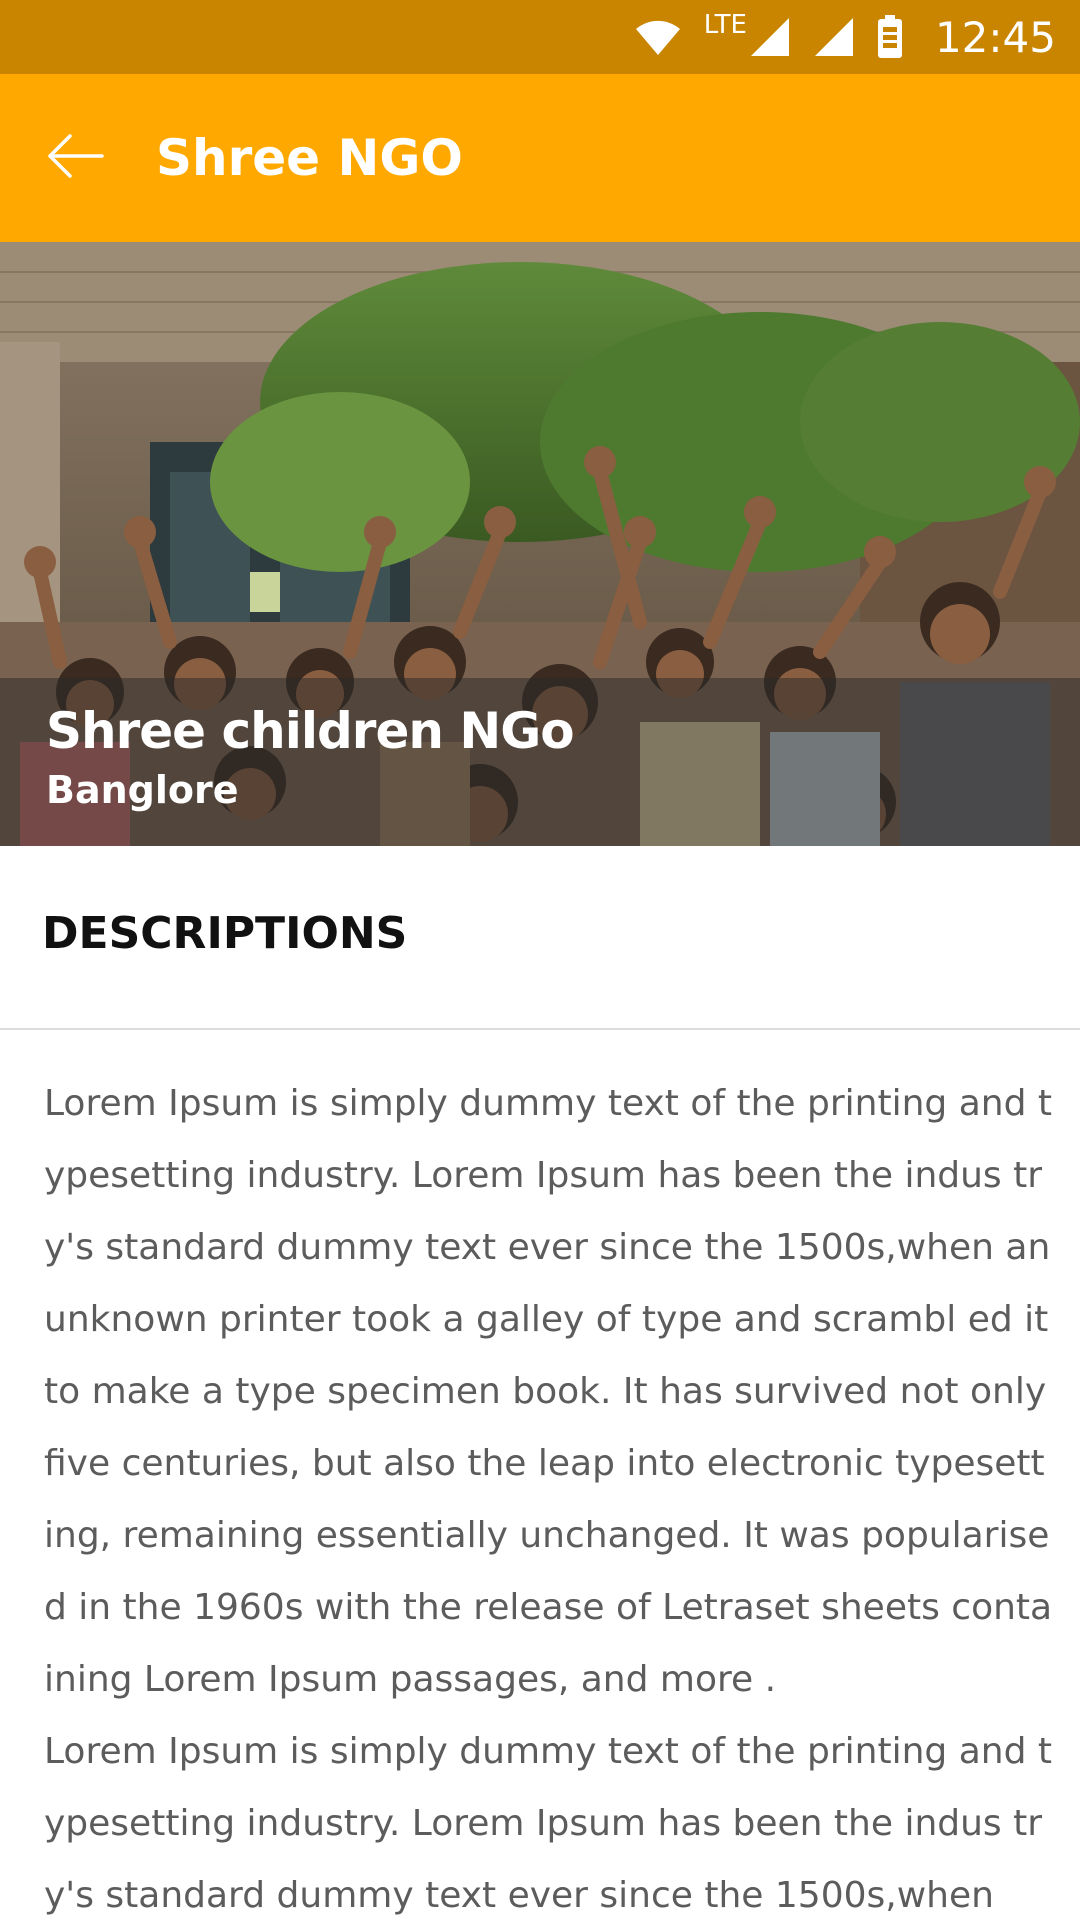  Describe the element at coordinates (725, 25) in the screenshot. I see `lte-label: LTE` at that location.